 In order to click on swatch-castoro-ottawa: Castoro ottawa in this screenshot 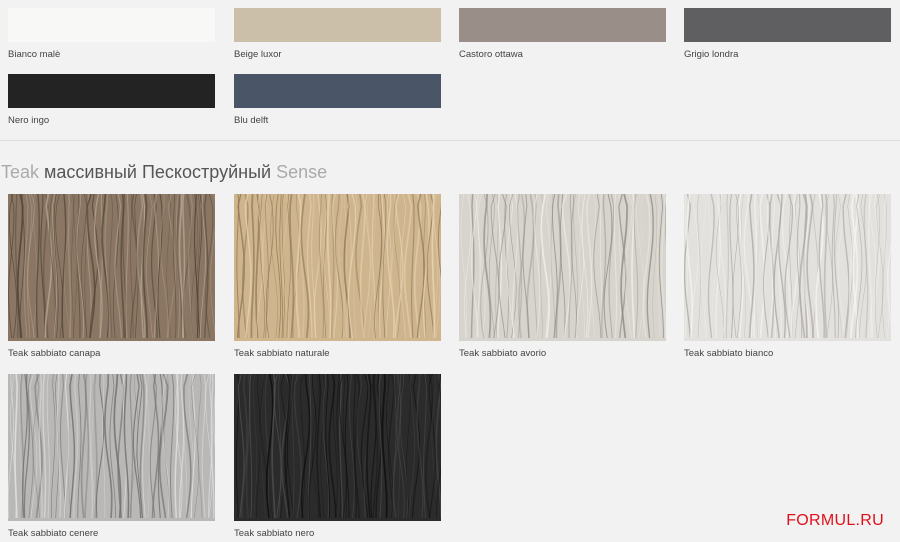, I will do `click(562, 34)`.